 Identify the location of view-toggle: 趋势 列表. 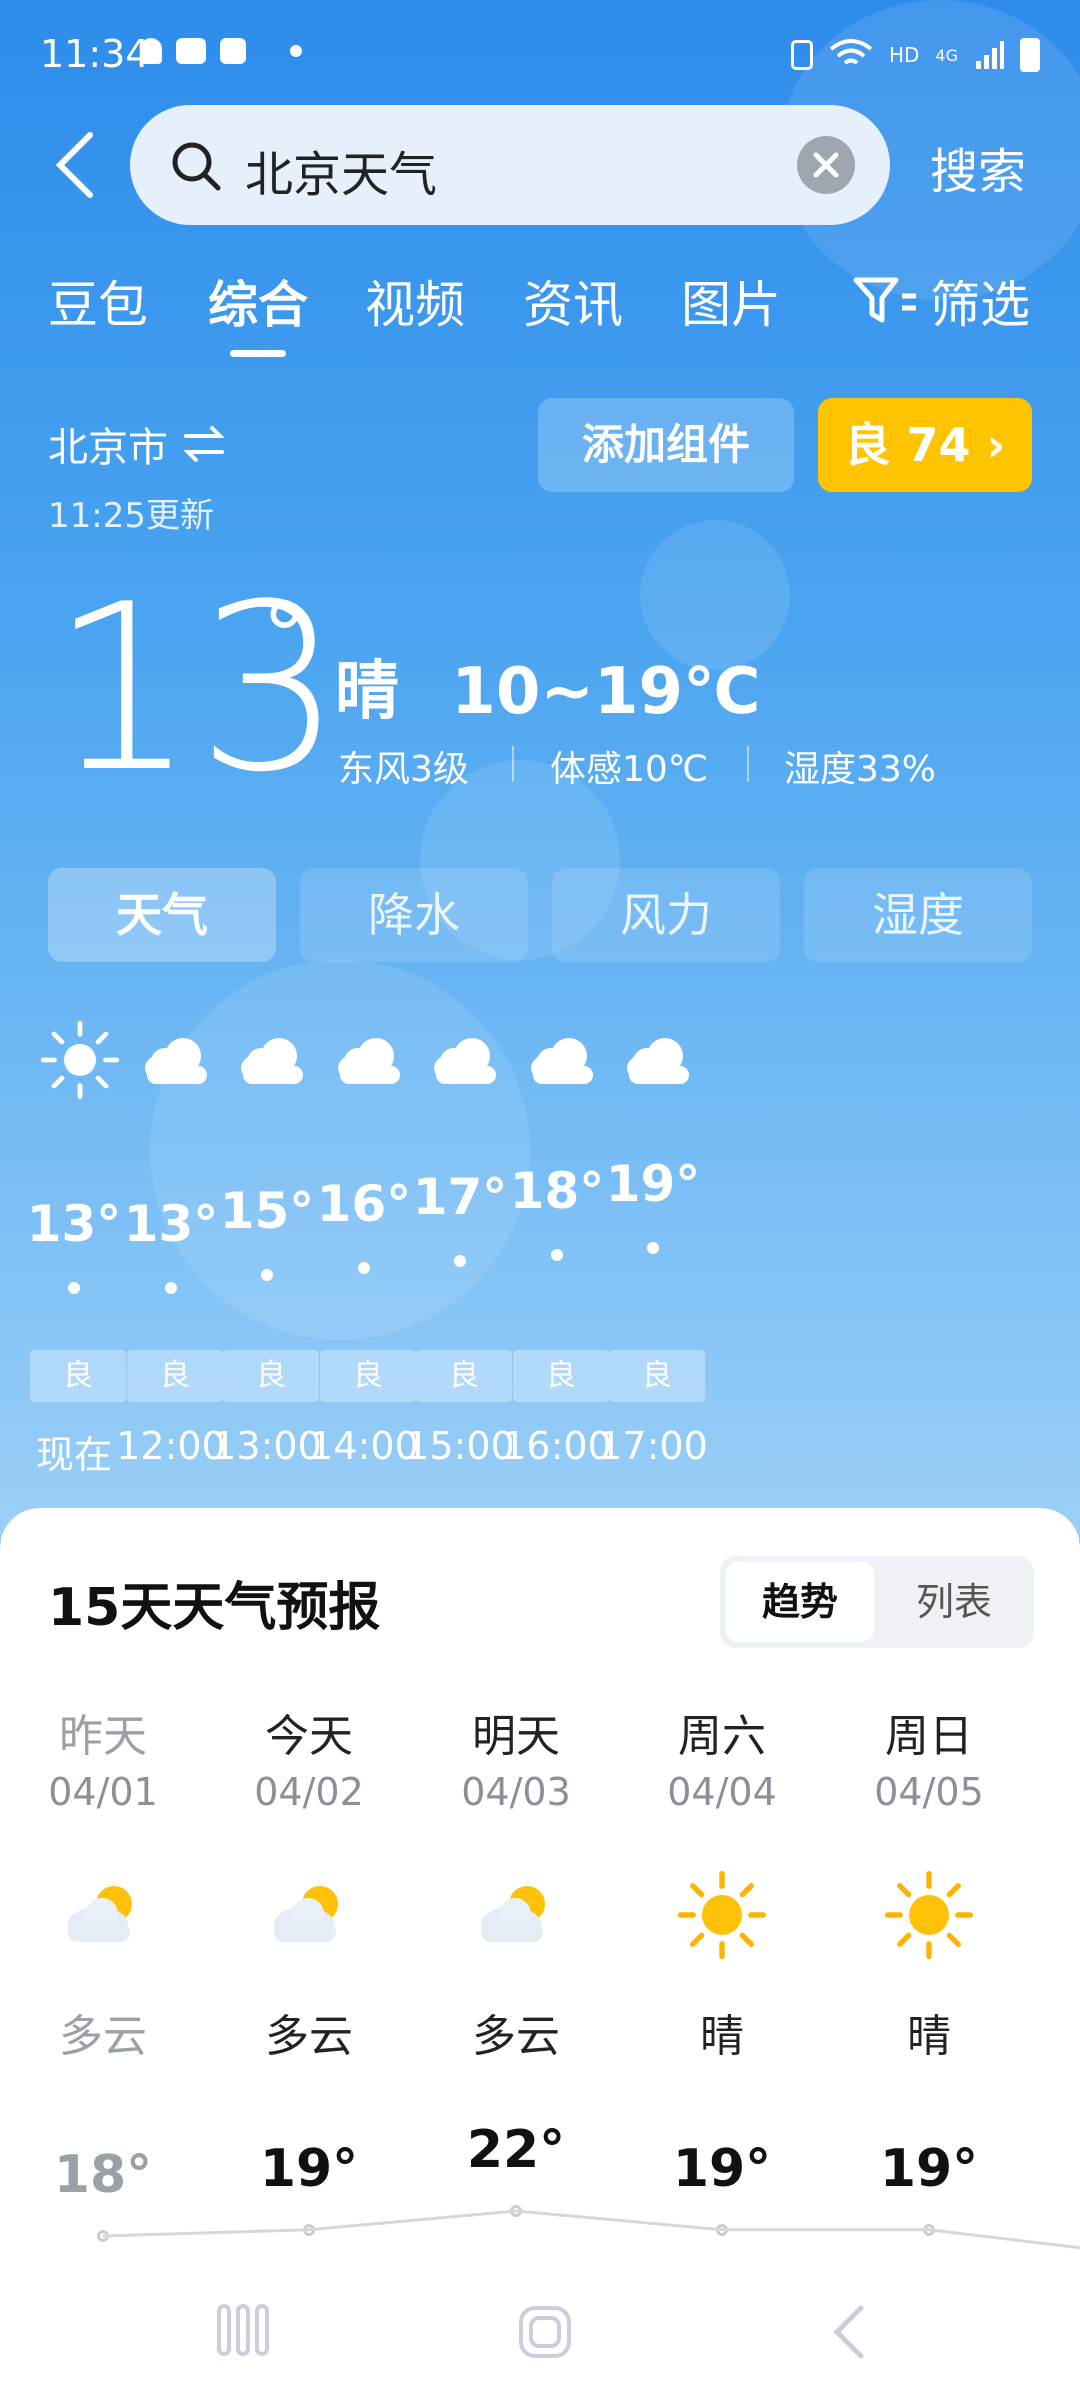
(877, 1602).